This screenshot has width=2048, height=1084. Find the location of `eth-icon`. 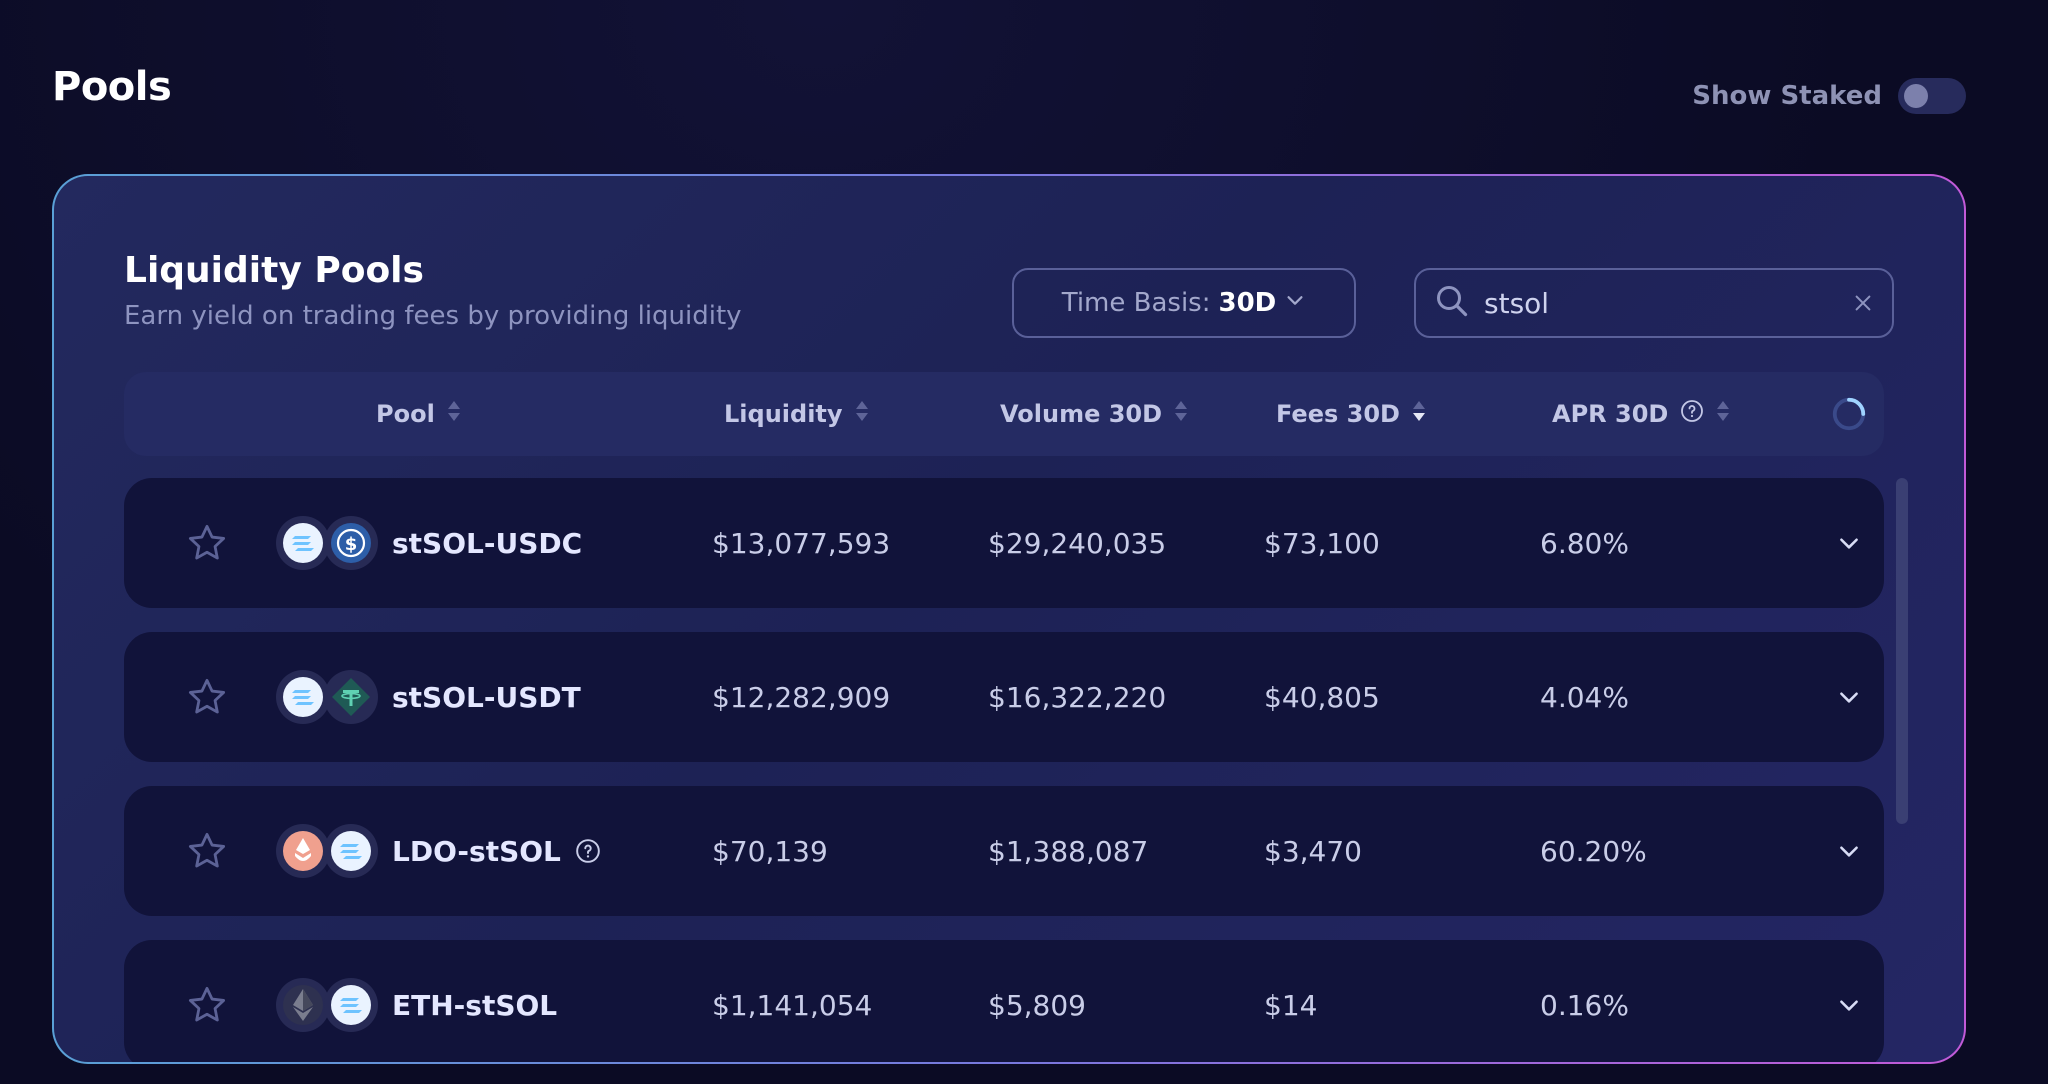

eth-icon is located at coordinates (303, 1005).